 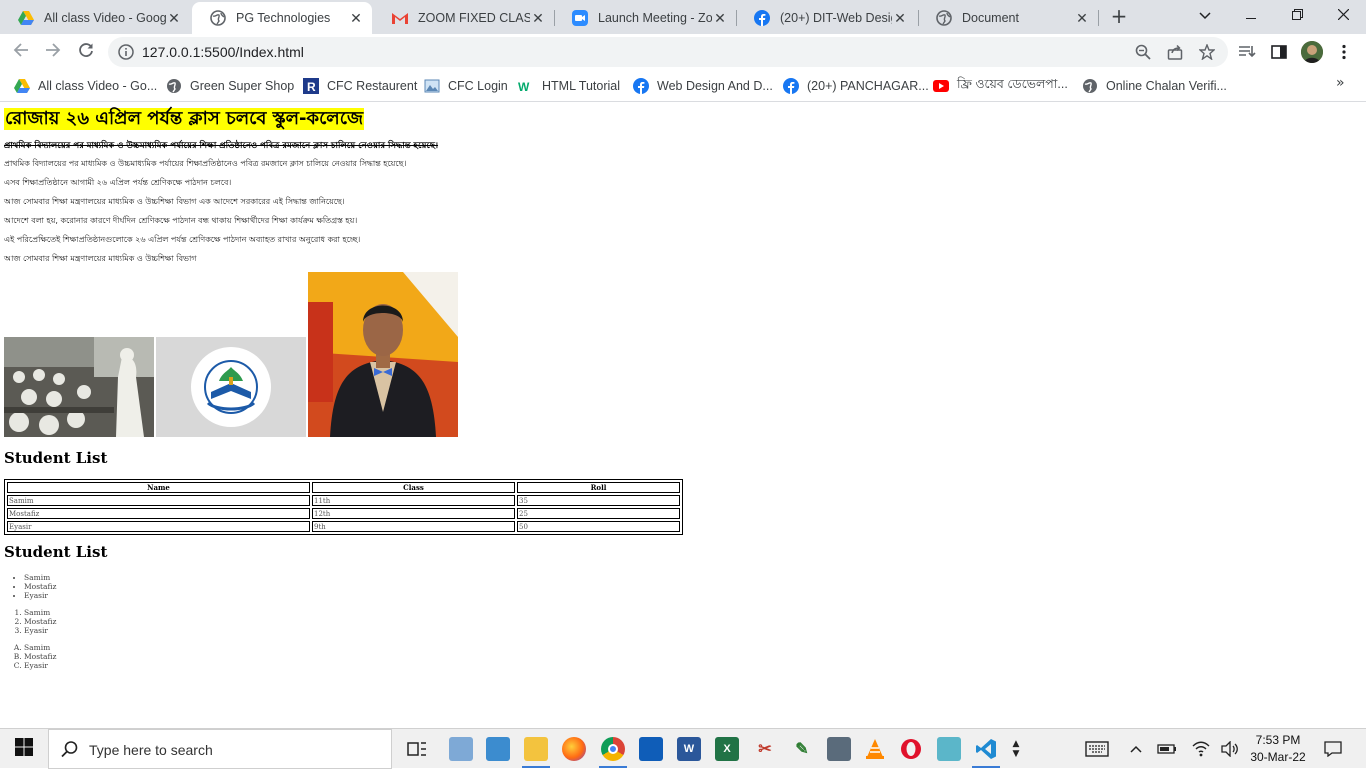 What do you see at coordinates (598, 487) in the screenshot?
I see `column-header-roll: Roll` at bounding box center [598, 487].